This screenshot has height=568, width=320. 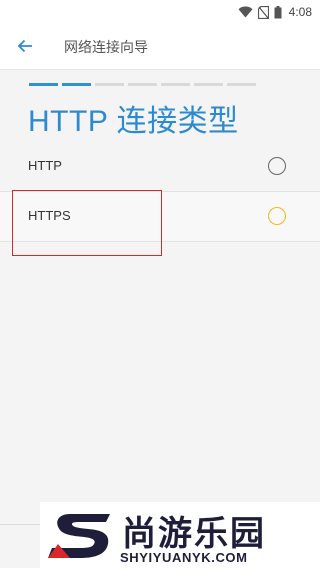 What do you see at coordinates (81, 538) in the screenshot?
I see `watermark-logo` at bounding box center [81, 538].